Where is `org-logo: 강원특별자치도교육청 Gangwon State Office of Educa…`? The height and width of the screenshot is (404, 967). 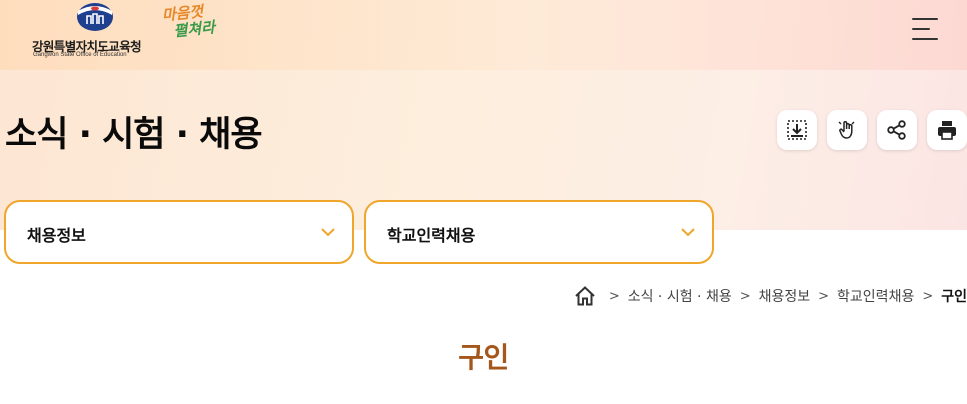 org-logo: 강원특별자치도교육청 Gangwon State Office of Educa… is located at coordinates (102, 32).